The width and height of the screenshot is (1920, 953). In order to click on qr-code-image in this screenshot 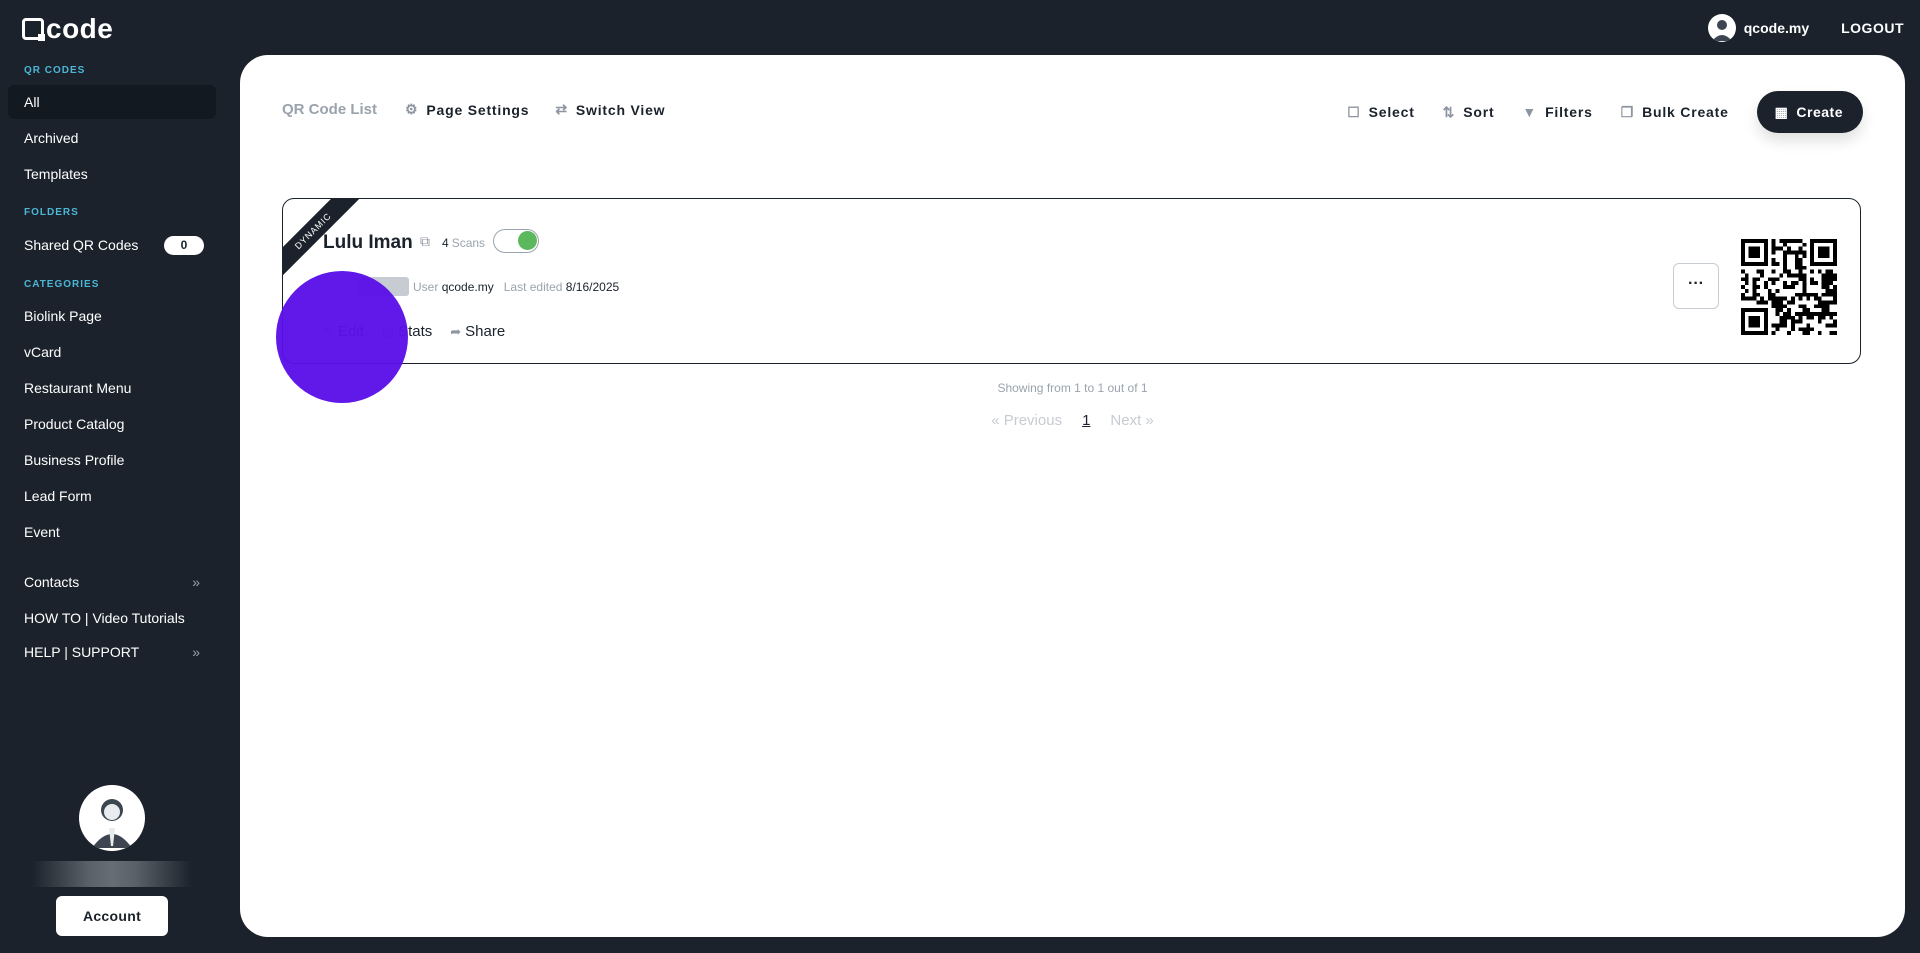, I will do `click(1789, 287)`.